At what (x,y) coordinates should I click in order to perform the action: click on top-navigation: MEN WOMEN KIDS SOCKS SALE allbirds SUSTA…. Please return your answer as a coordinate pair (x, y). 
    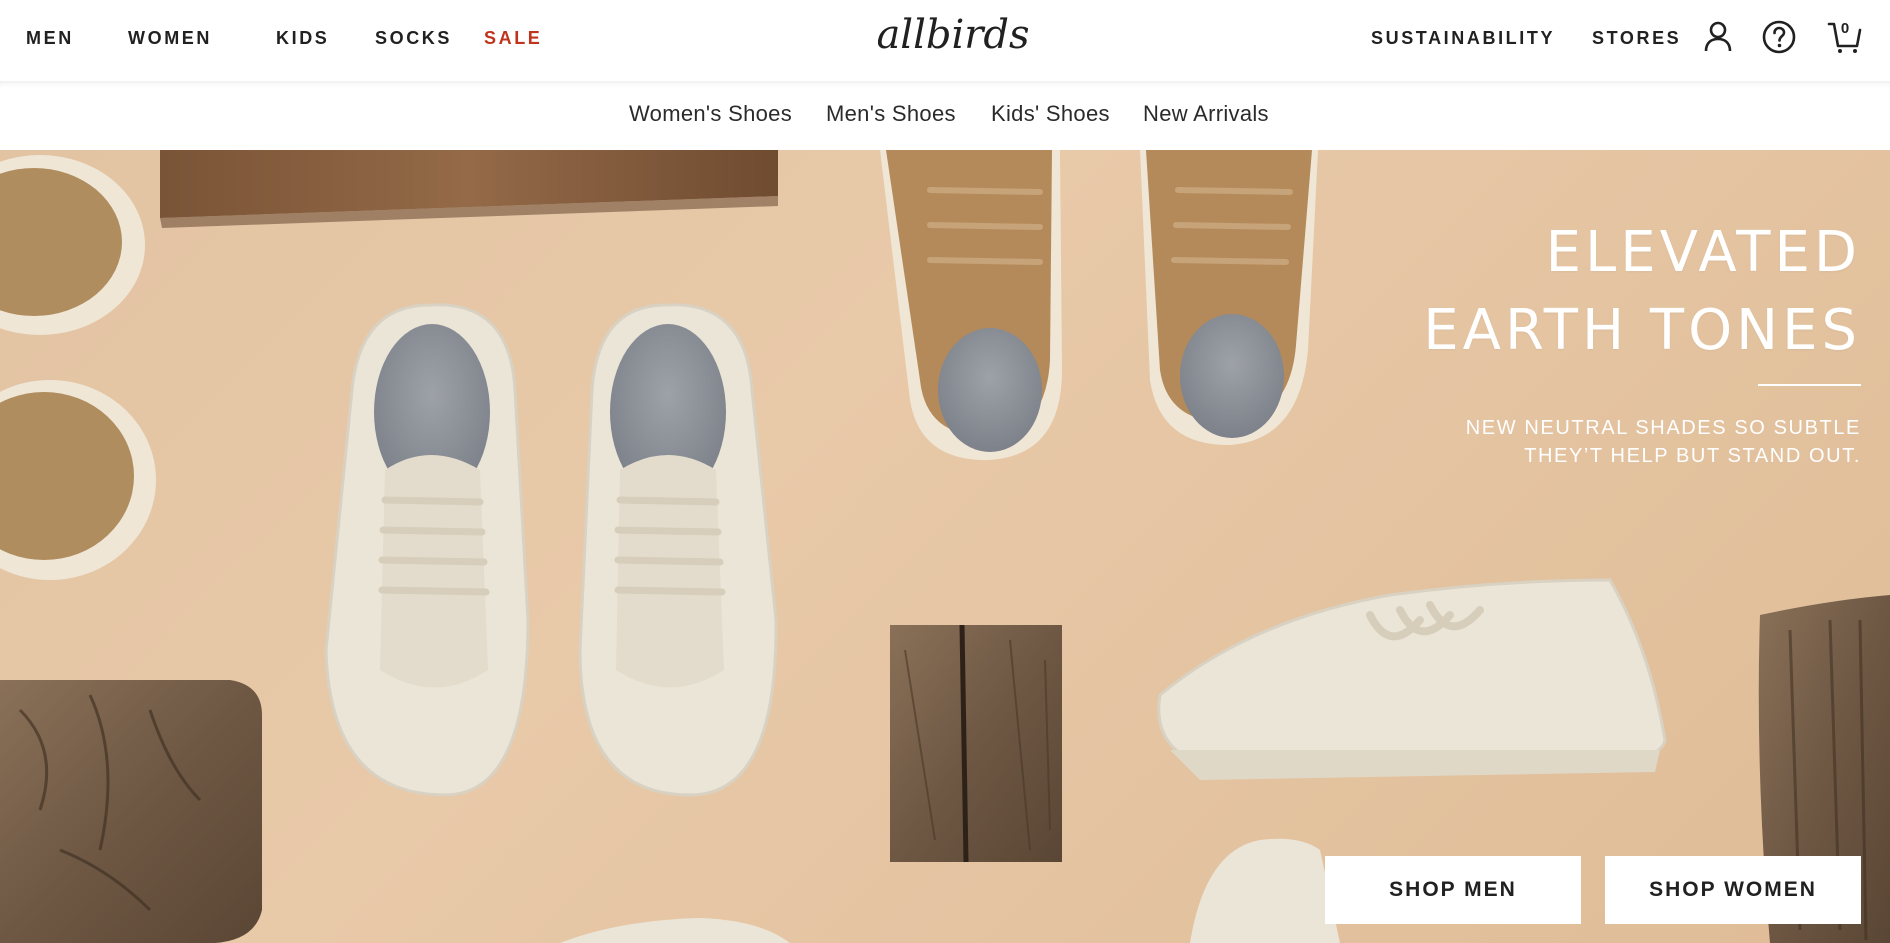
    Looking at the image, I should click on (945, 40).